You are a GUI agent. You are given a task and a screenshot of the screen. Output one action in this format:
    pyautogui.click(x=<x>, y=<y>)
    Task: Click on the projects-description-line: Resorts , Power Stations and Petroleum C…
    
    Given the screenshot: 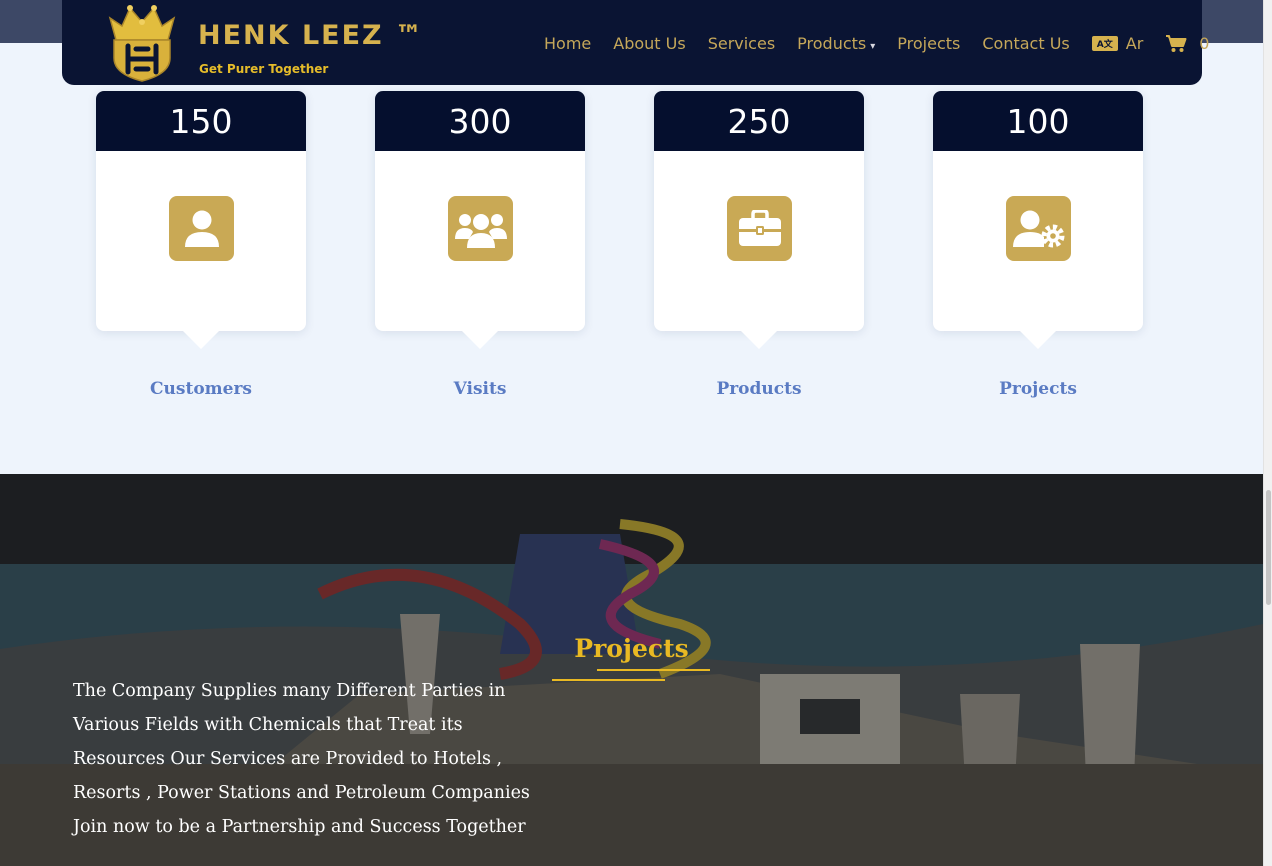 What is the action you would take?
    pyautogui.click(x=301, y=793)
    